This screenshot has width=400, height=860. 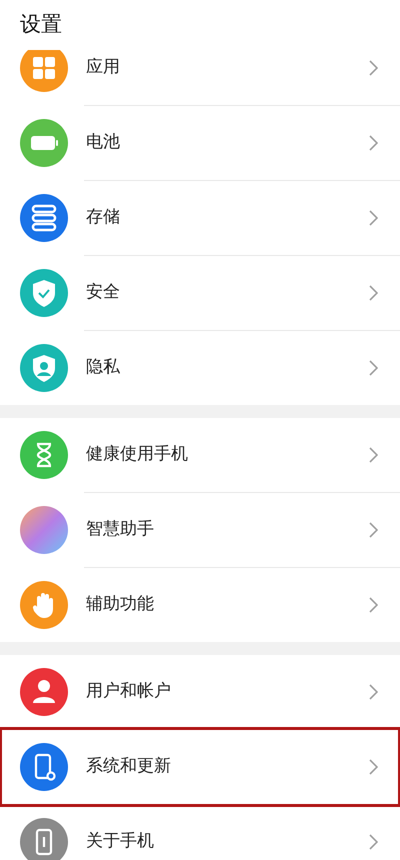 I want to click on settings-item: 隐私, so click(x=200, y=368).